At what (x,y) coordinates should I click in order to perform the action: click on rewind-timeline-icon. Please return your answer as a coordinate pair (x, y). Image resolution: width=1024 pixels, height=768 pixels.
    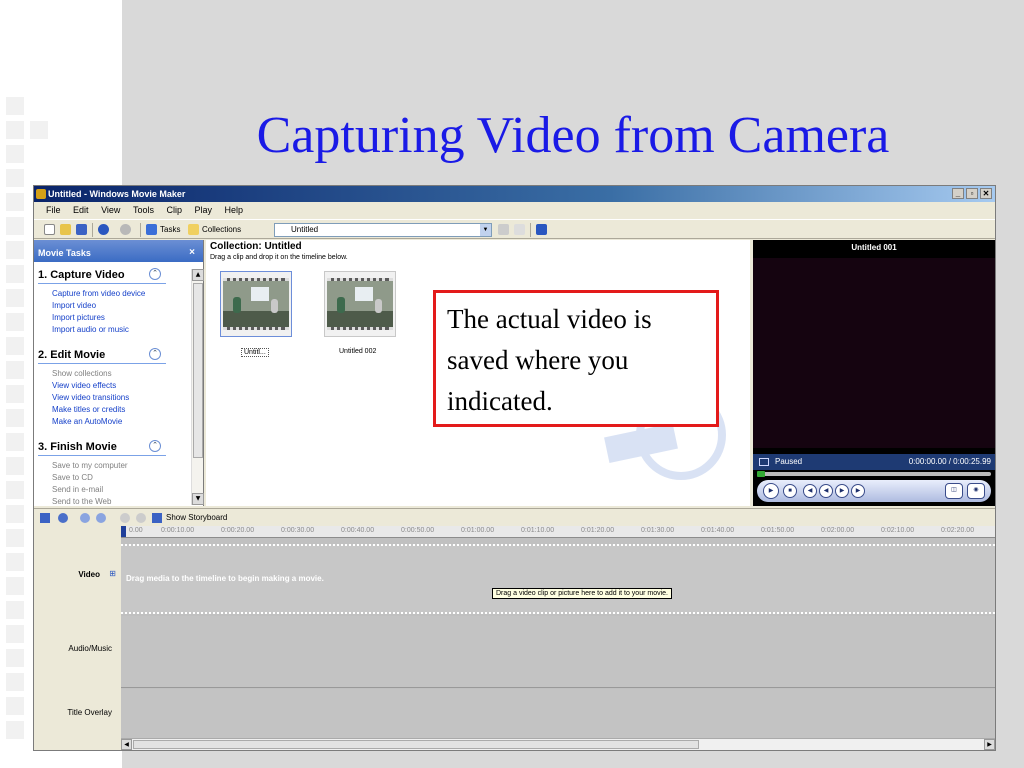
    Looking at the image, I should click on (125, 518).